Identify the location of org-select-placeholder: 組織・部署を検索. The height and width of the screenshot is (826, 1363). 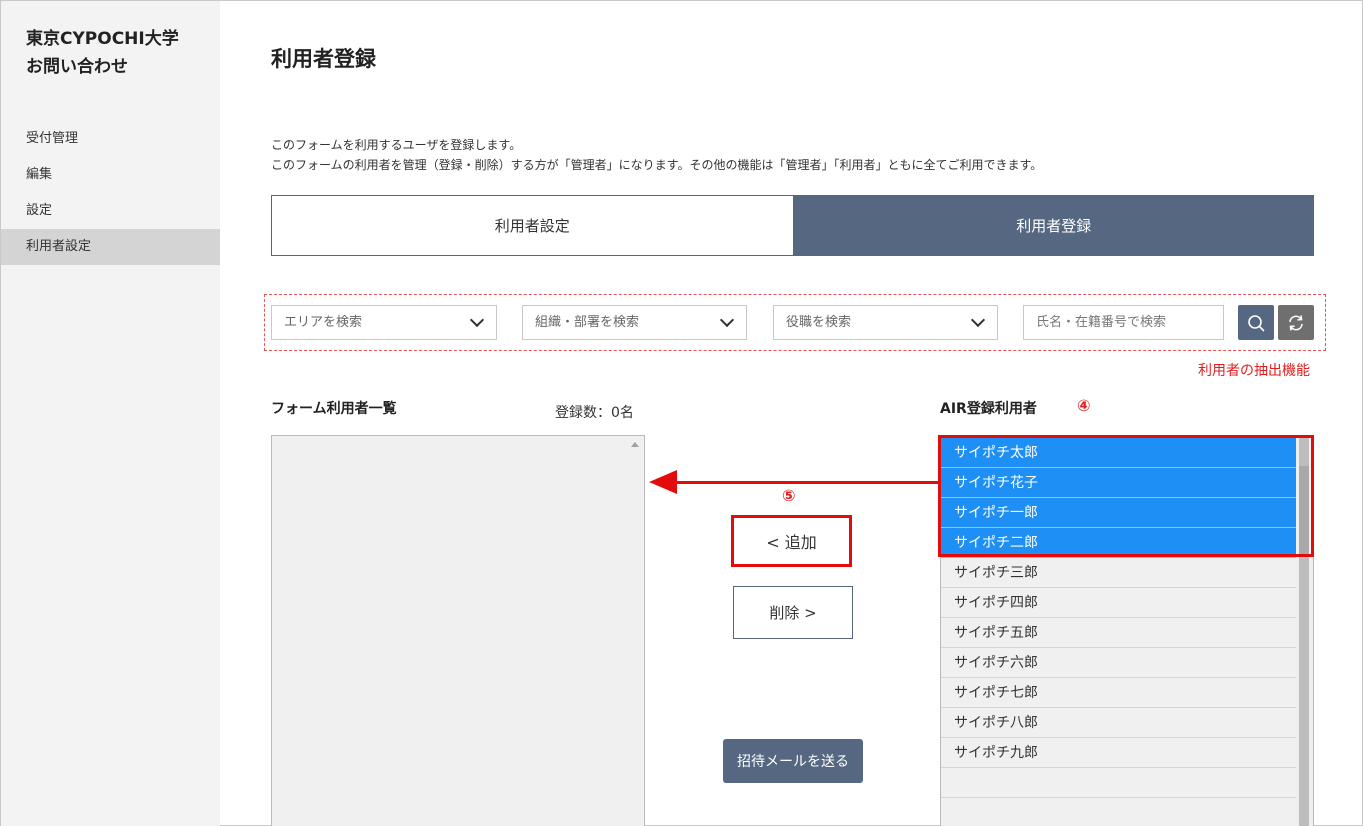
(587, 322).